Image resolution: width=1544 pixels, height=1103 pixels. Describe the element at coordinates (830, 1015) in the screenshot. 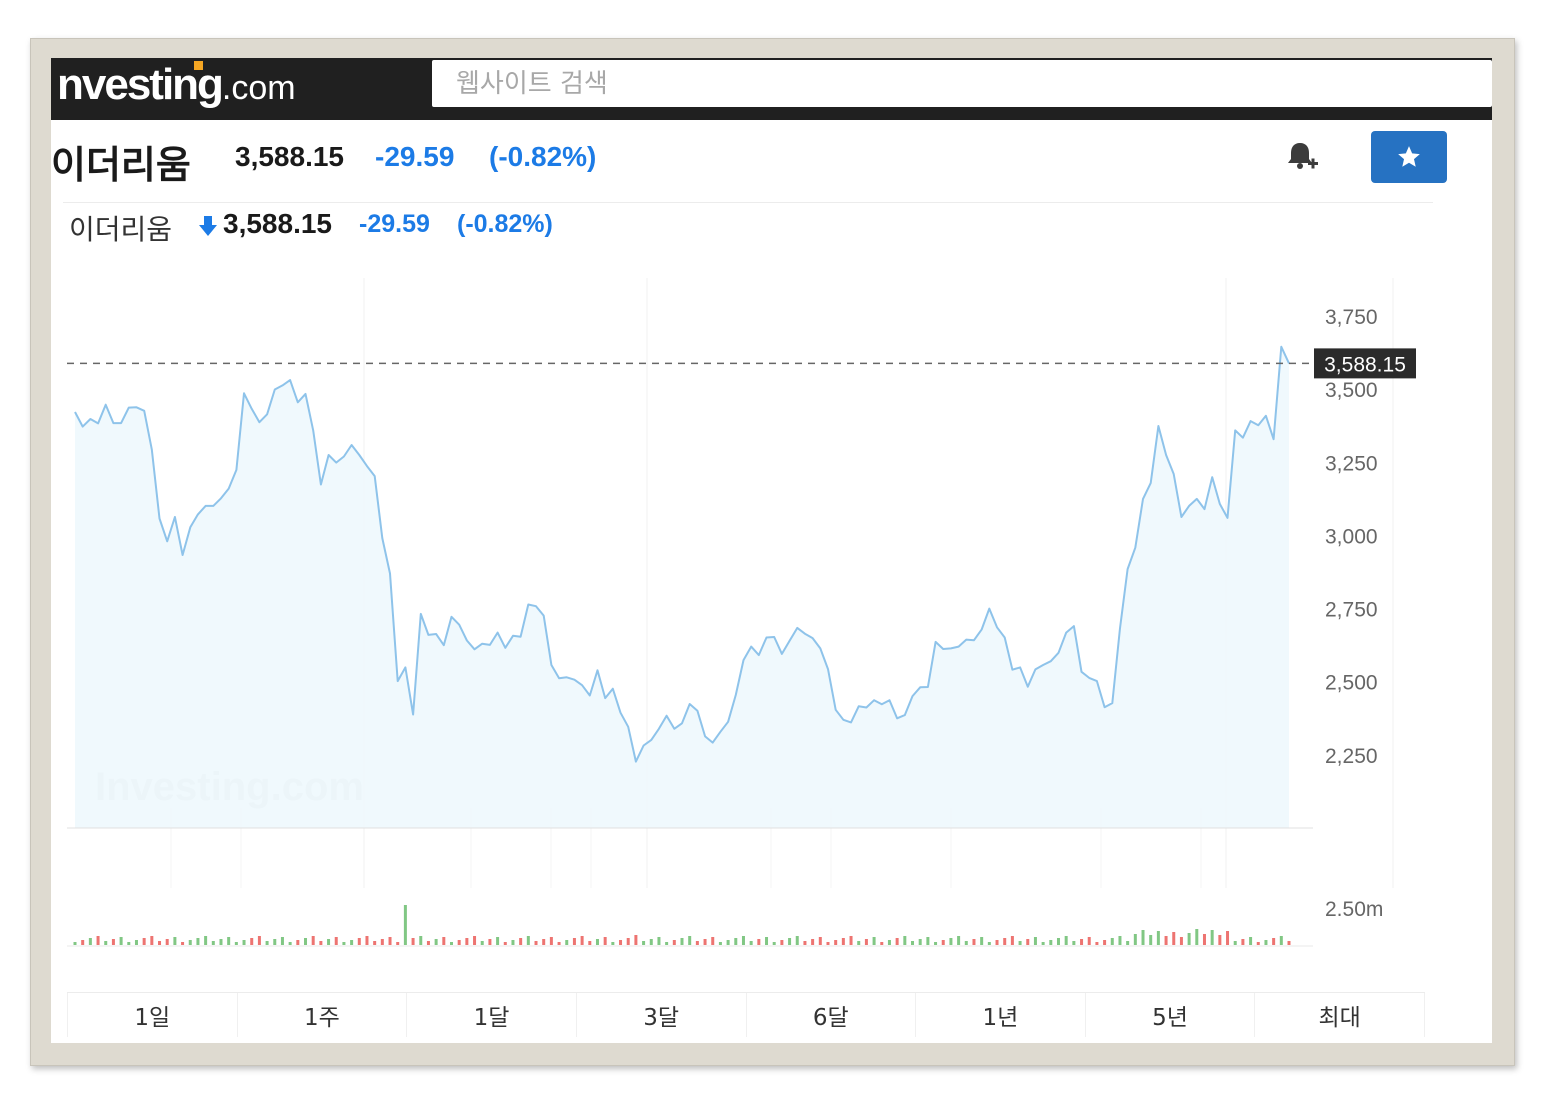

I see `range-tab: 6달` at that location.